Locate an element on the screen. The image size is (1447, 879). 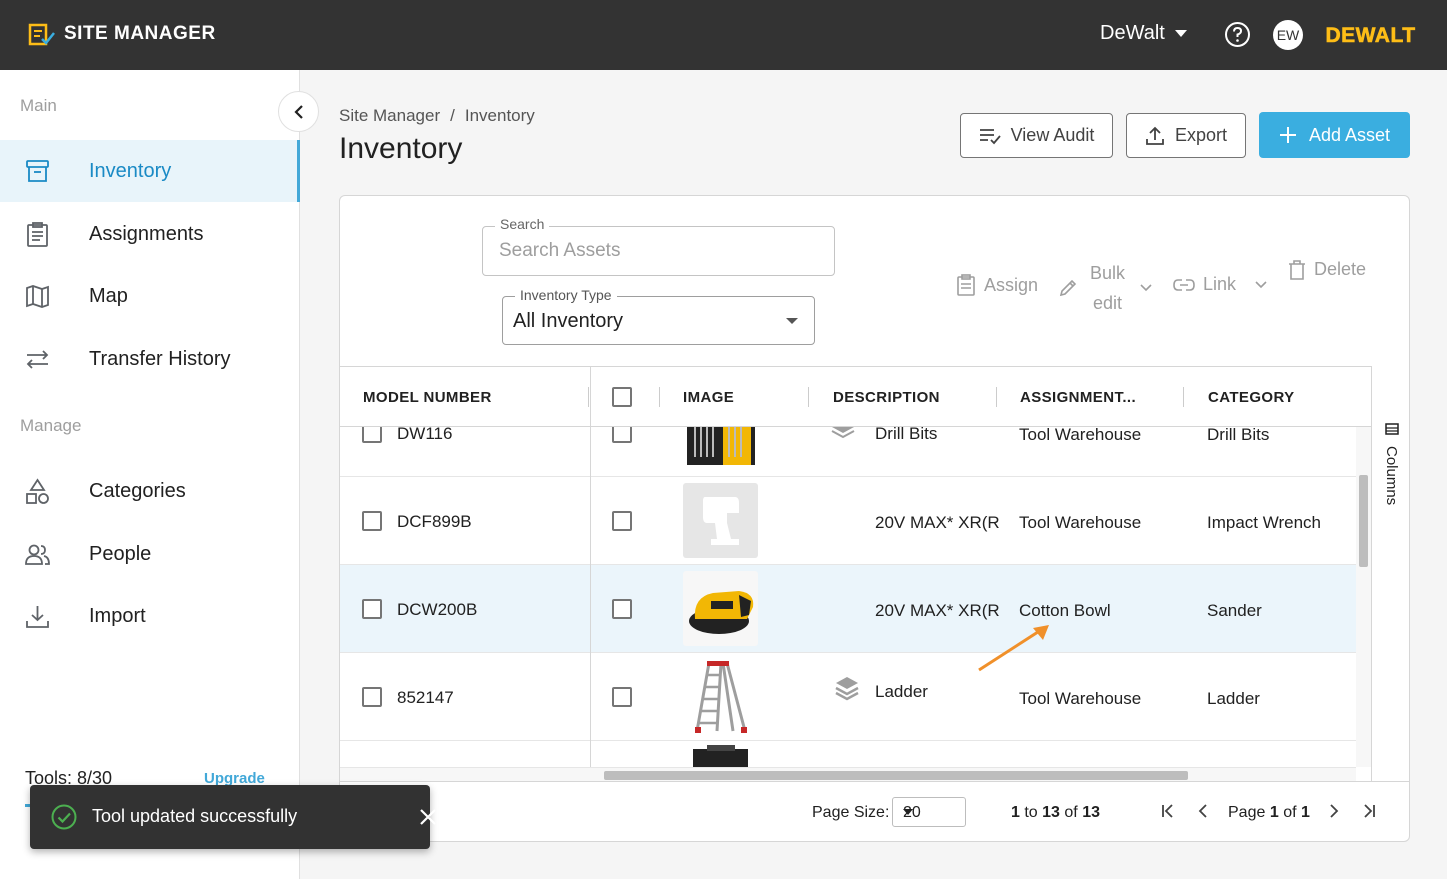
last-page-icon is located at coordinates (1369, 811).